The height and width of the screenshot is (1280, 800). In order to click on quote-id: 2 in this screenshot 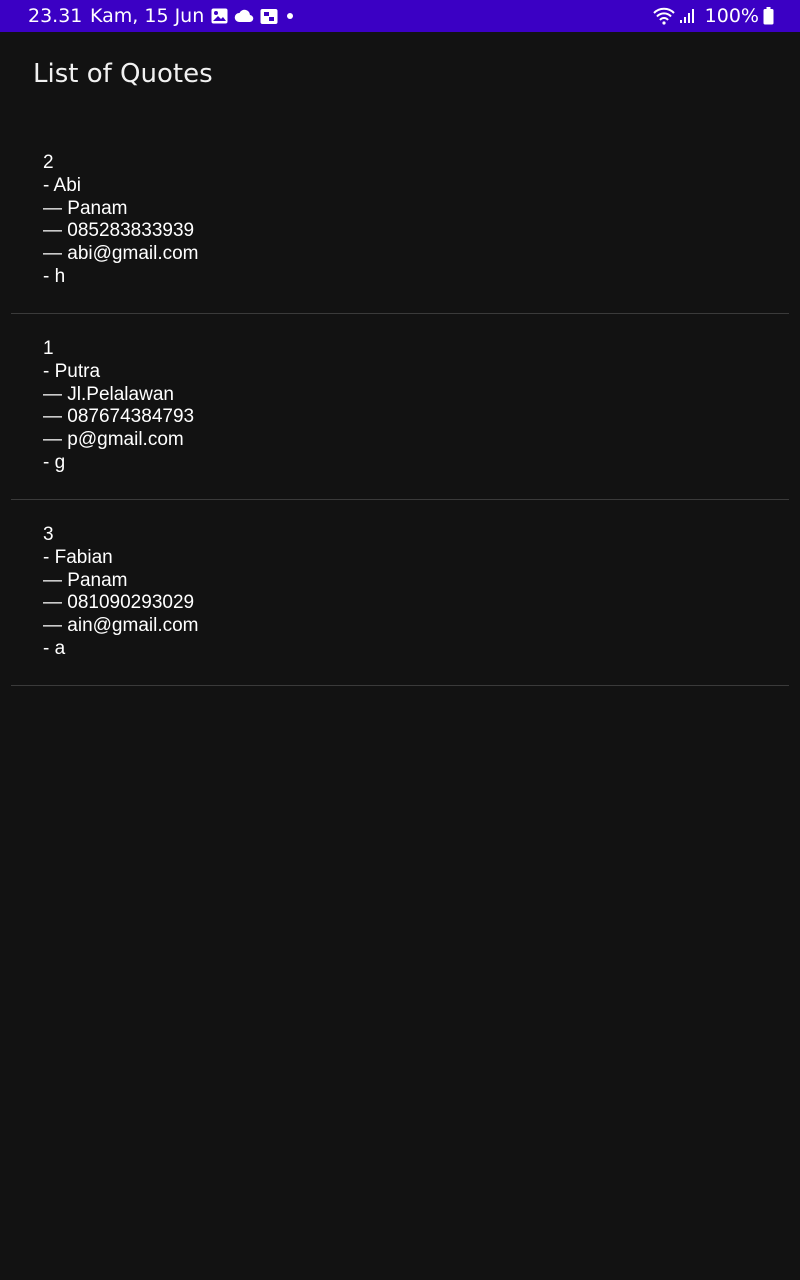, I will do `click(48, 162)`.